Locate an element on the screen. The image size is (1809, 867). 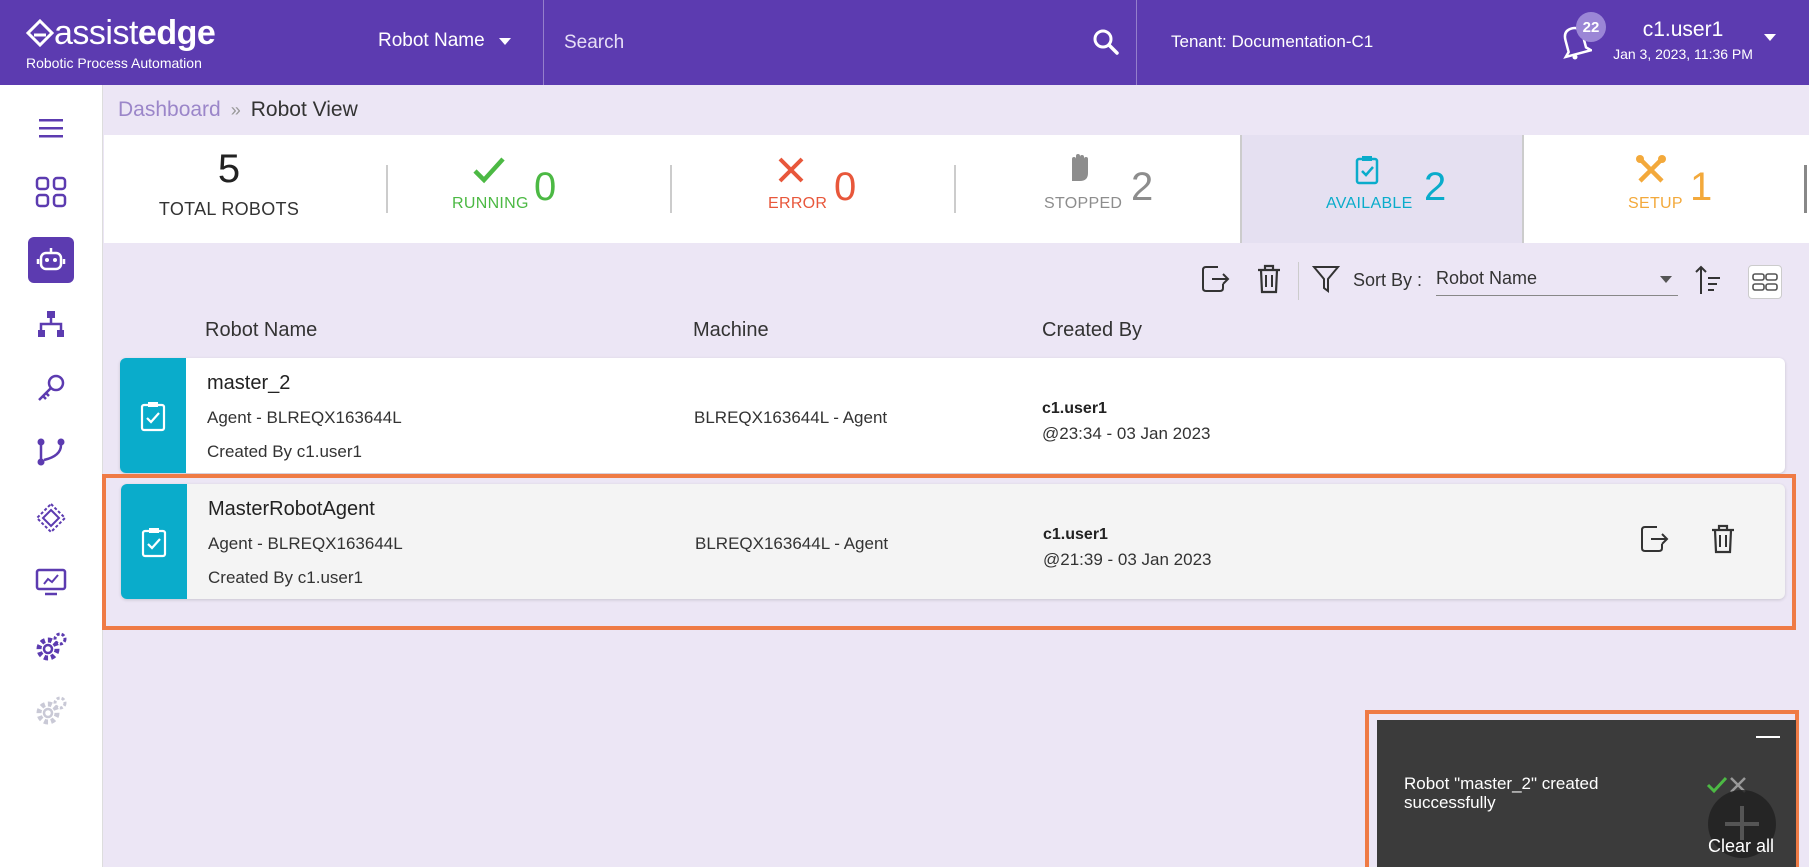
user-datetime: Jan 3, 2023, 11:36 PM is located at coordinates (1683, 54).